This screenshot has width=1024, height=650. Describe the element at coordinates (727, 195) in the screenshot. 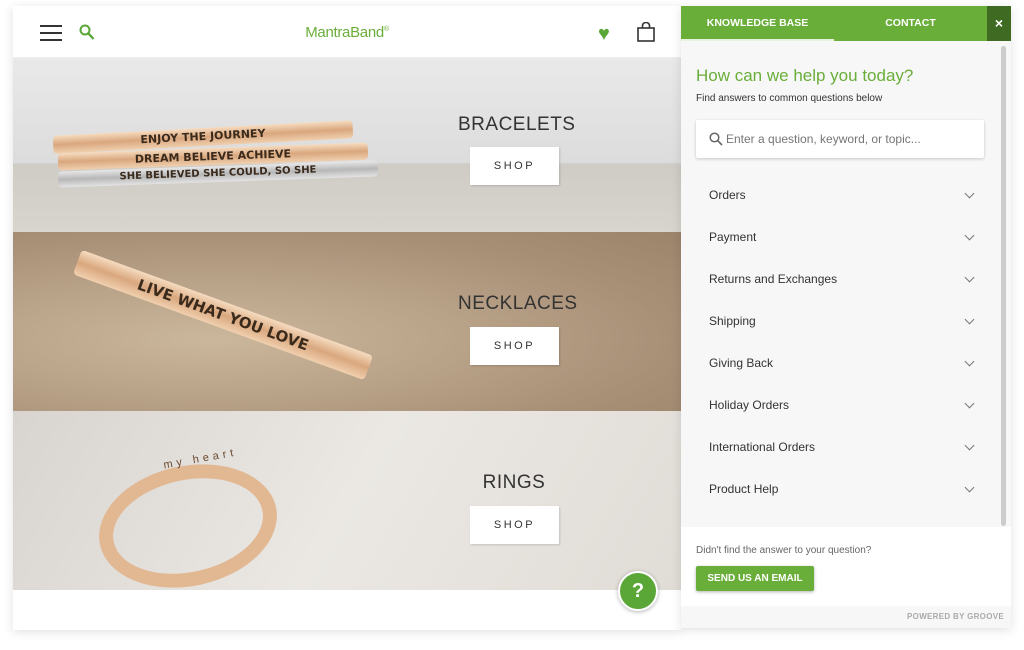

I see `faq-label: Orders` at that location.